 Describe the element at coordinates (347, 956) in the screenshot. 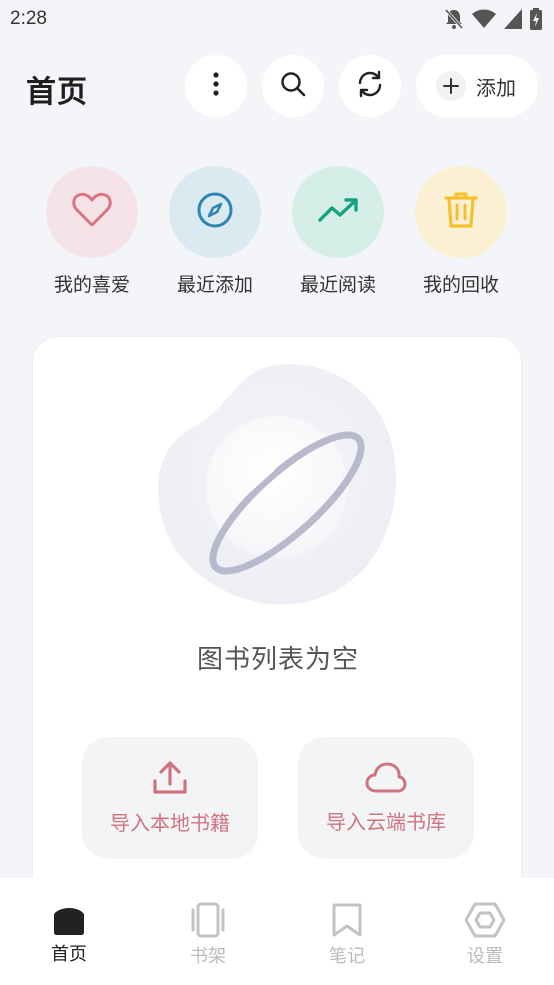

I see `nav-label: 笔记` at that location.